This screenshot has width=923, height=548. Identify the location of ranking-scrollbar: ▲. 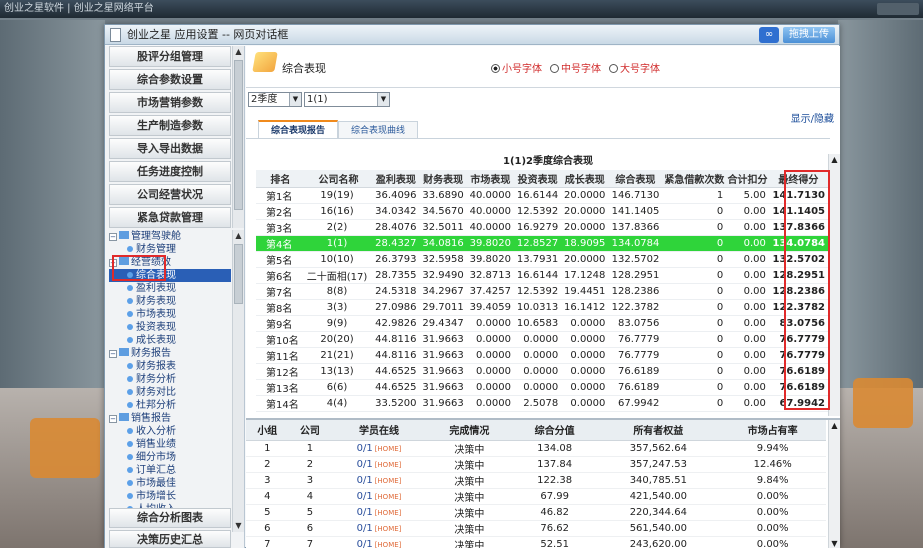
(834, 285).